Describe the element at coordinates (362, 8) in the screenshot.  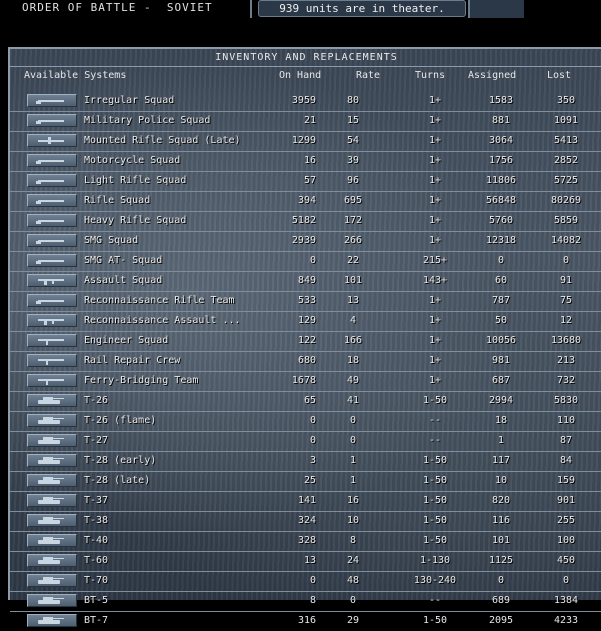
I see `units-in-theater-status: 939 units are in theater.` at that location.